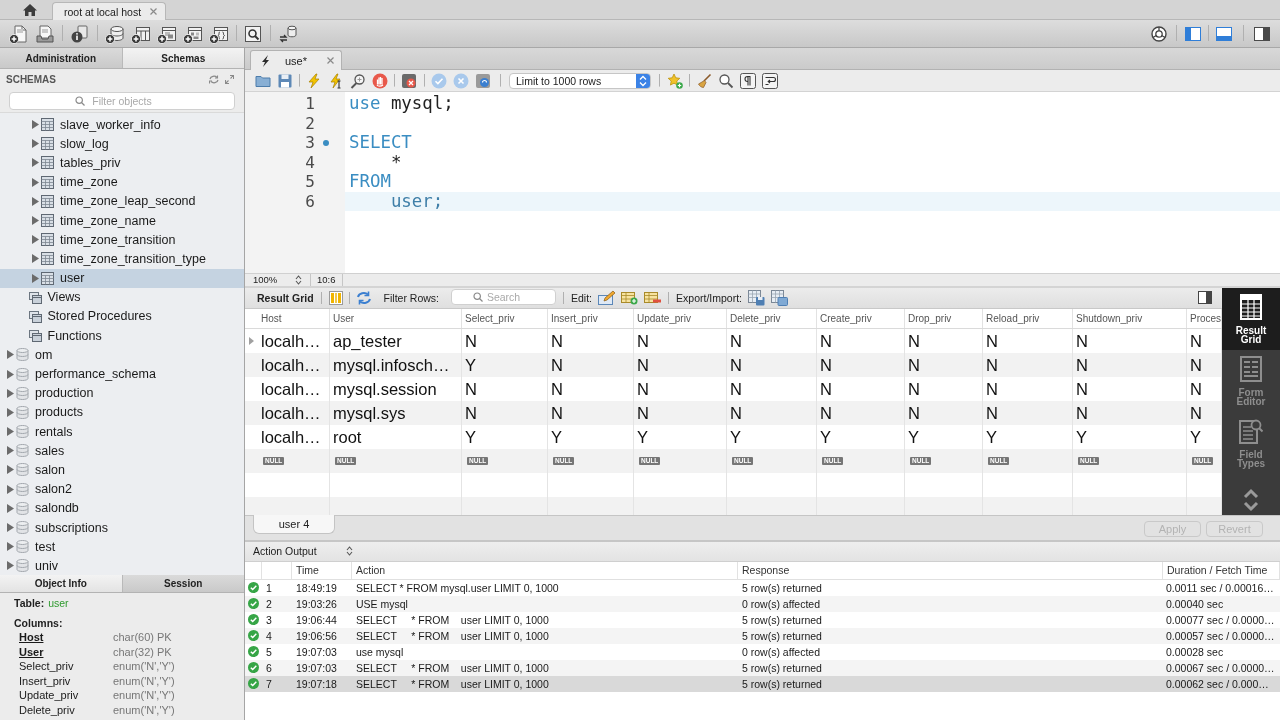 The image size is (1280, 720). What do you see at coordinates (1130, 318) in the screenshot?
I see `column-header: Shutdown_priv` at bounding box center [1130, 318].